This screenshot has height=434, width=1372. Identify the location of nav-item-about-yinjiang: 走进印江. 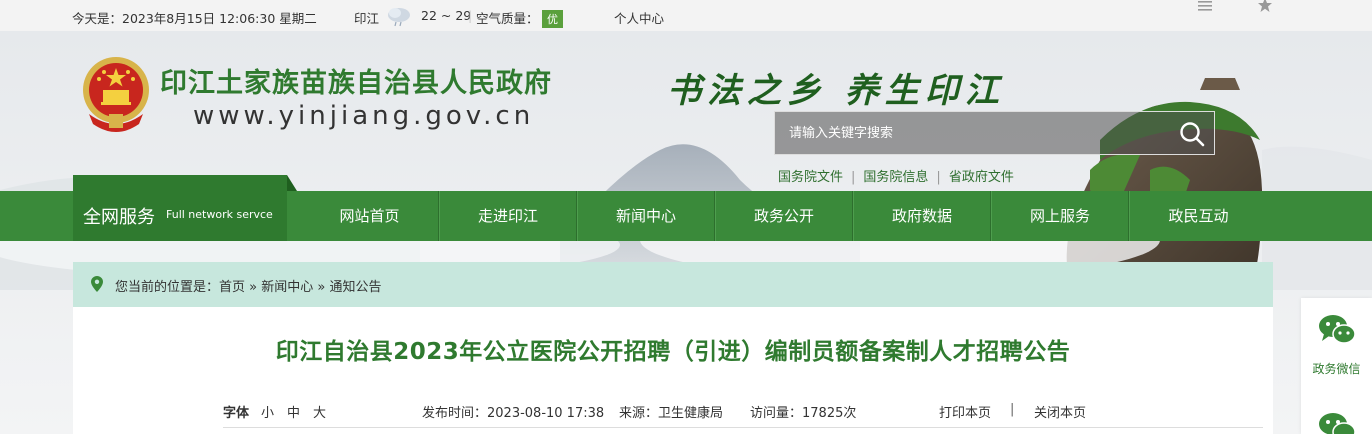
(508, 216).